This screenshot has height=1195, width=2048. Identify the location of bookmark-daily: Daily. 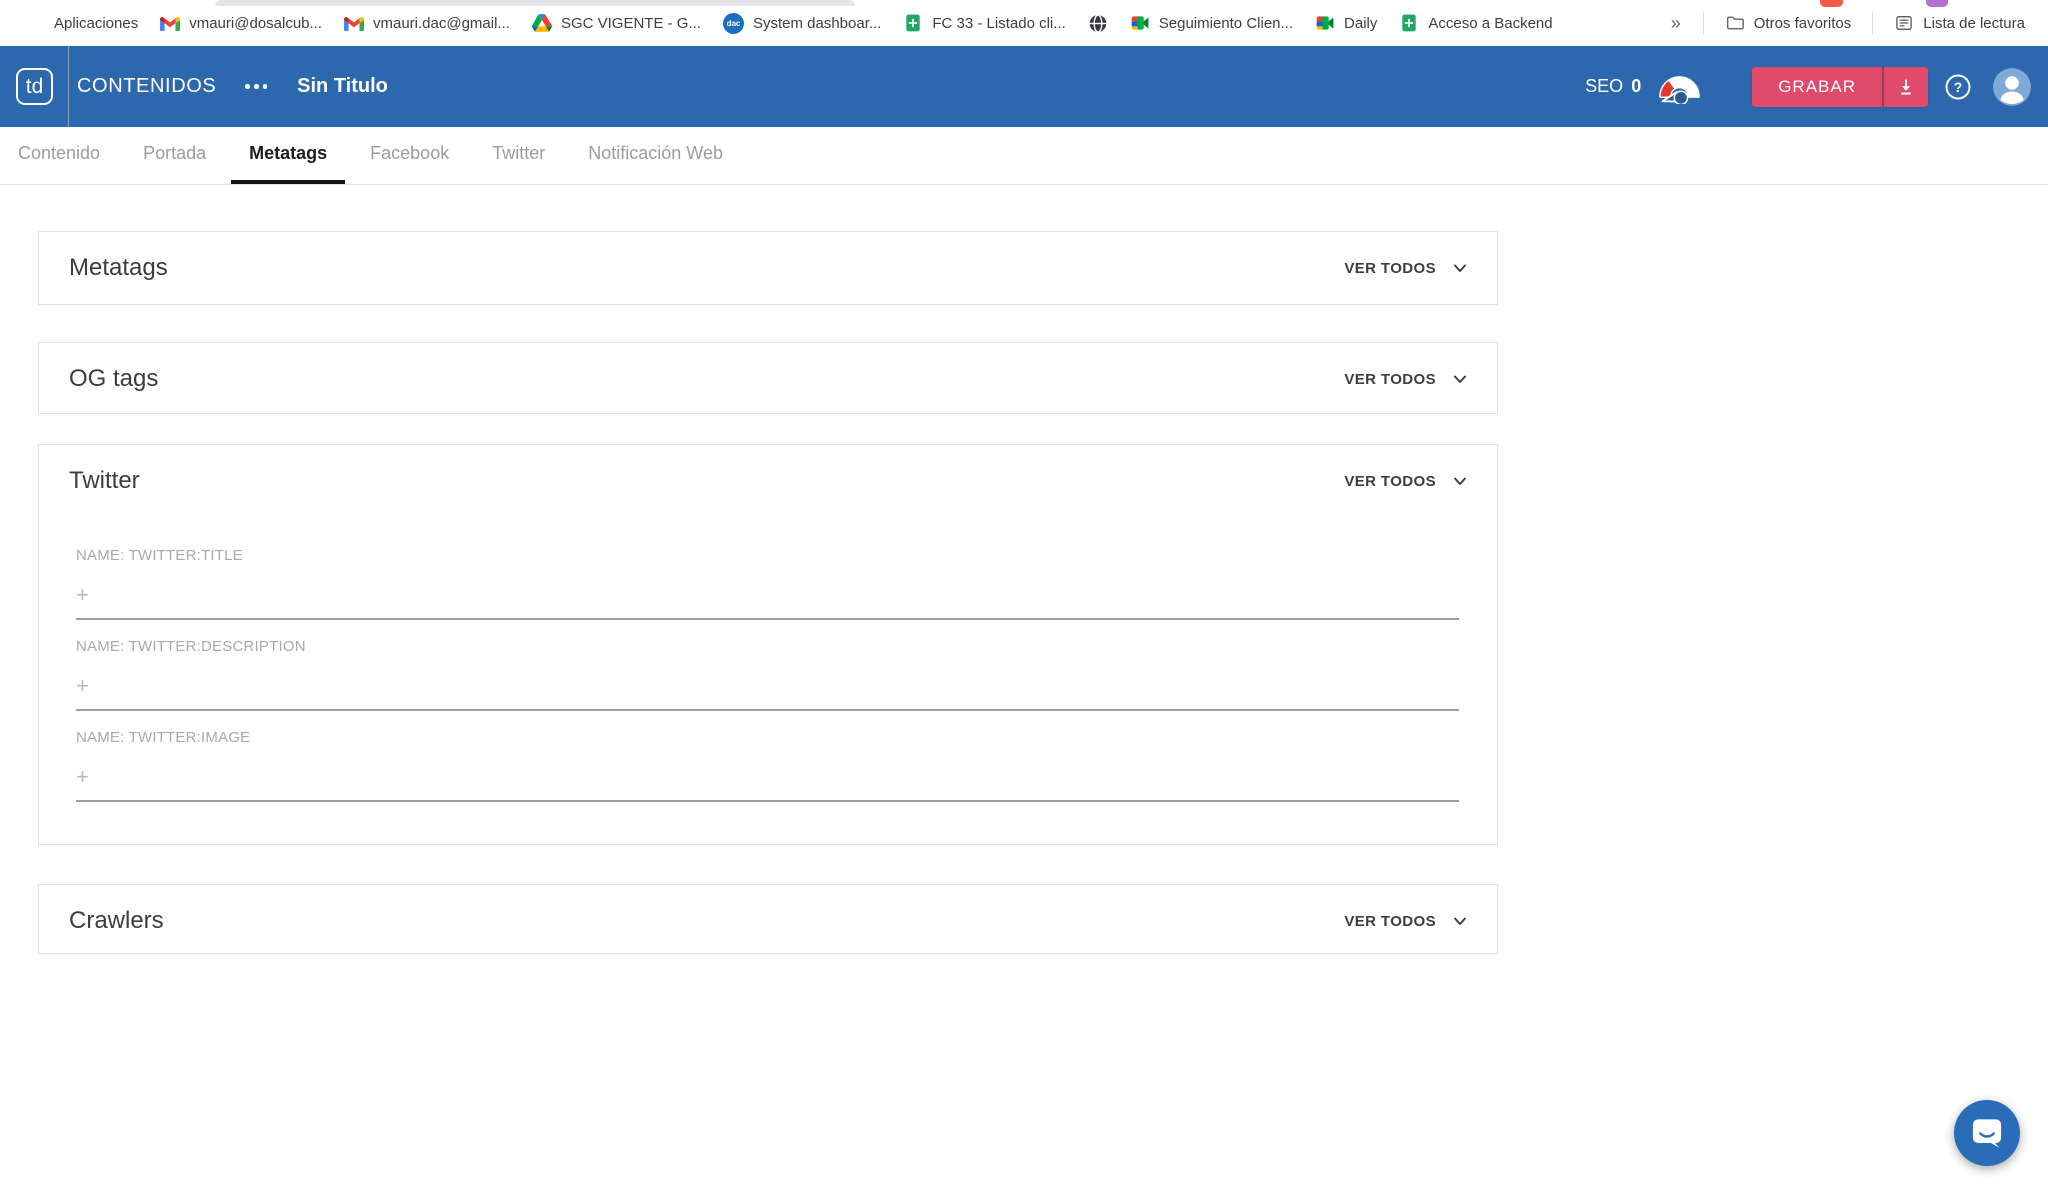
(1346, 23).